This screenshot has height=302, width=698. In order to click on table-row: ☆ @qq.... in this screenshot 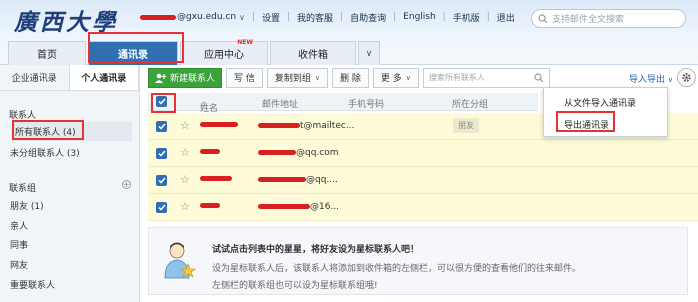, I will do `click(423, 180)`.